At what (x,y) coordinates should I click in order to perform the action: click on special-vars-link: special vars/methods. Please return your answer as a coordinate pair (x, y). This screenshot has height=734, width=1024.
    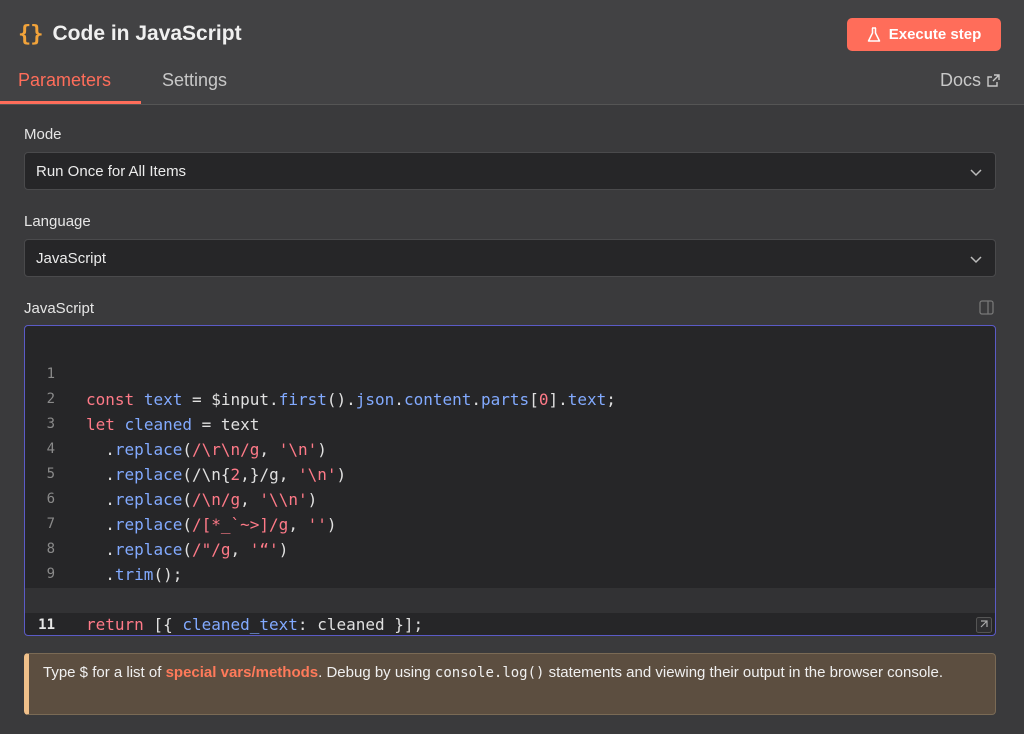
    Looking at the image, I should click on (242, 672).